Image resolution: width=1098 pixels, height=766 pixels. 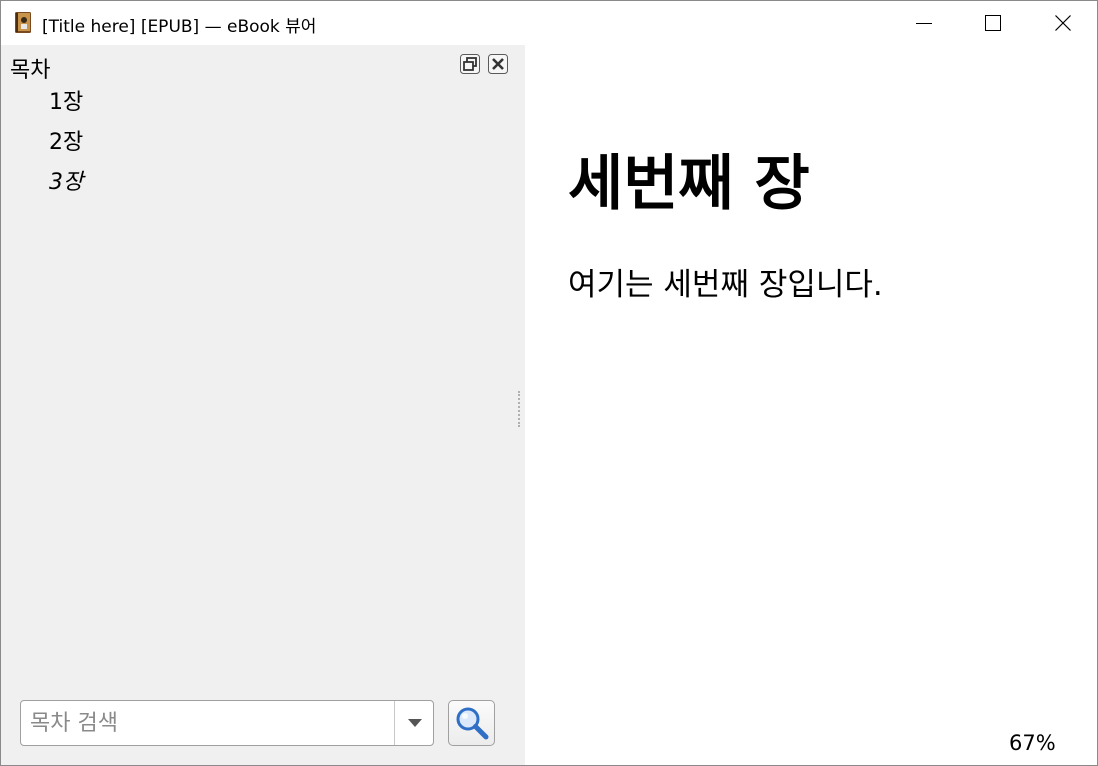 I want to click on toc-item-chapter-3: 3장, so click(x=256, y=185).